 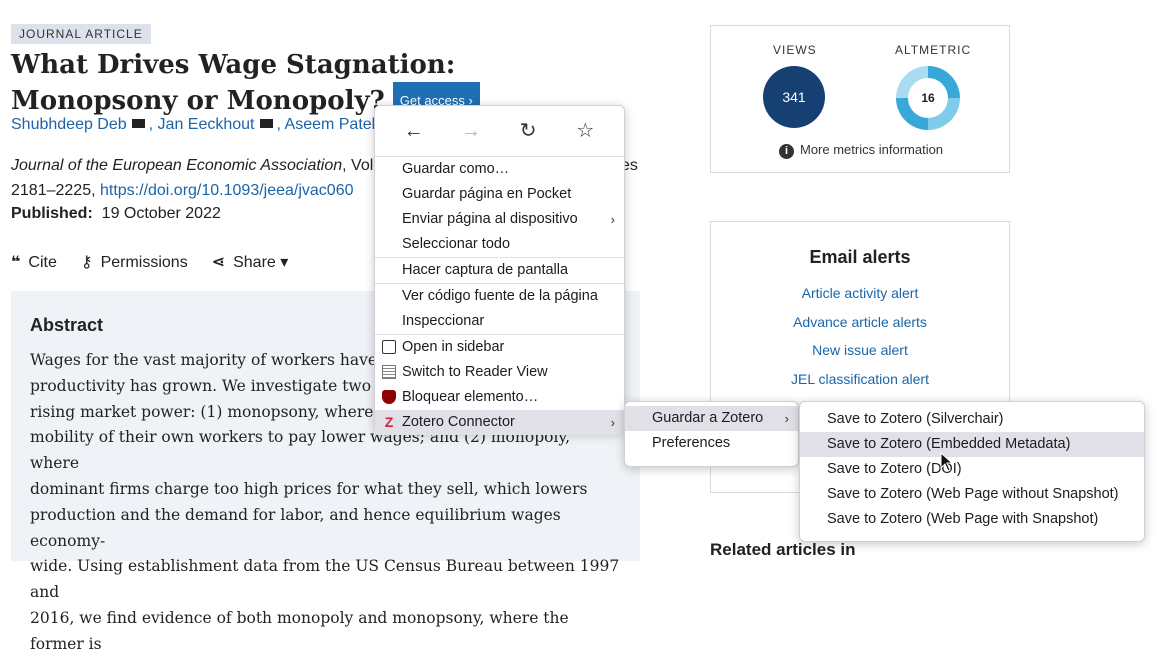 I want to click on menu-send-to-device: Enviar página al dispositivo ›, so click(x=499, y=219).